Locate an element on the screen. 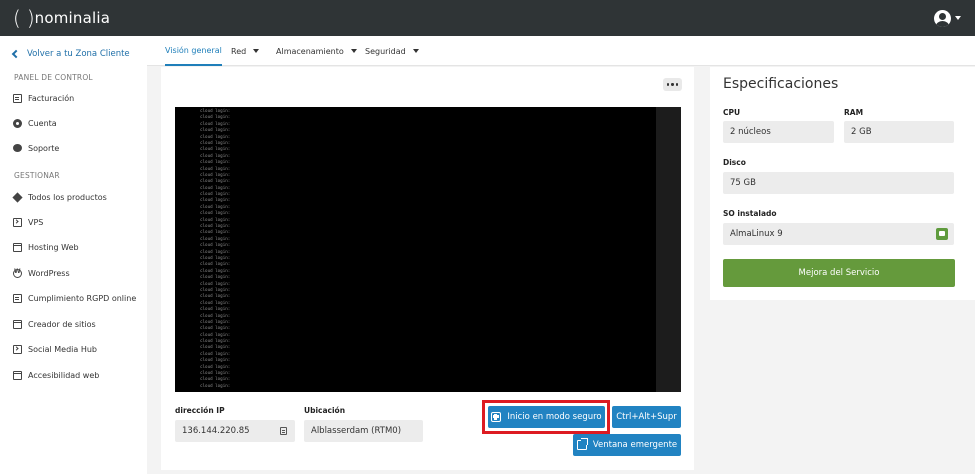  accessibility-icon is located at coordinates (17, 375).